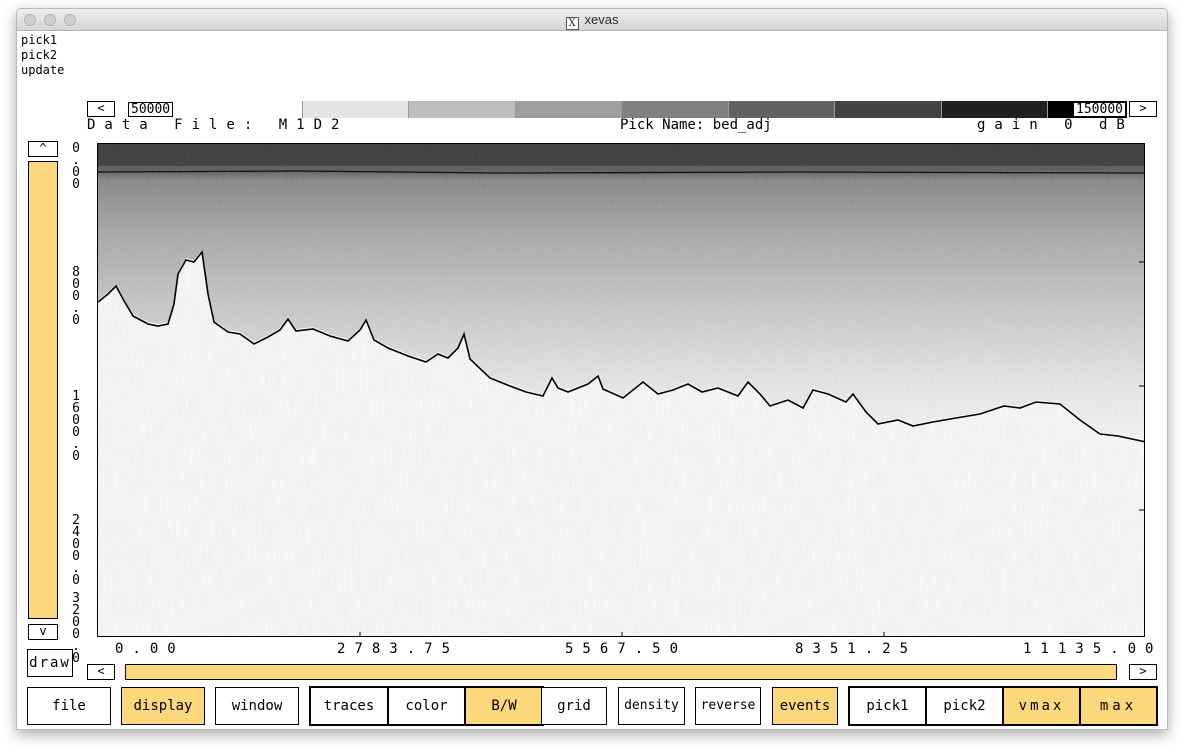 The image size is (1184, 754). I want to click on x-tick-label: 8351.25, so click(856, 649).